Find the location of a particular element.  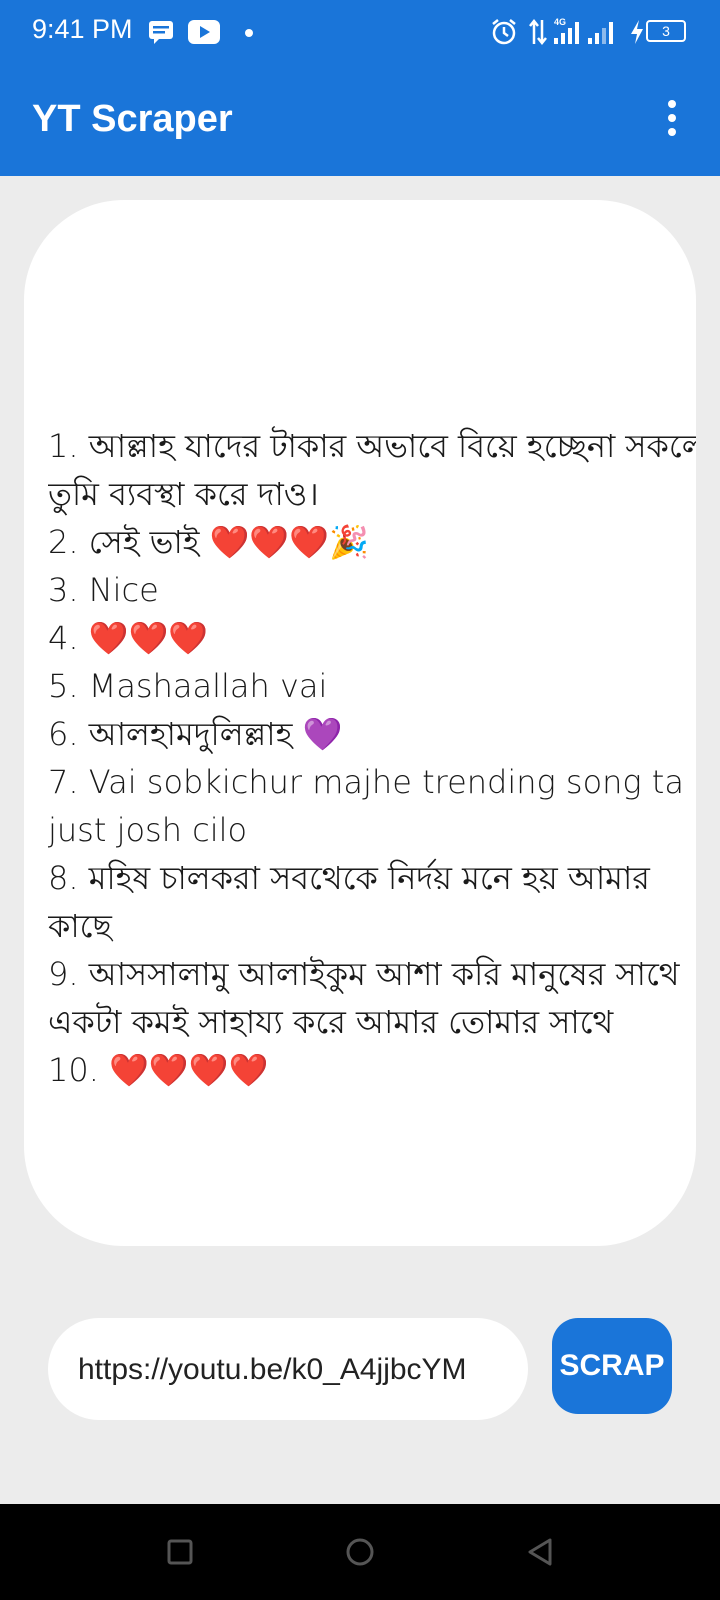

data-arrows-icon is located at coordinates (538, 32).